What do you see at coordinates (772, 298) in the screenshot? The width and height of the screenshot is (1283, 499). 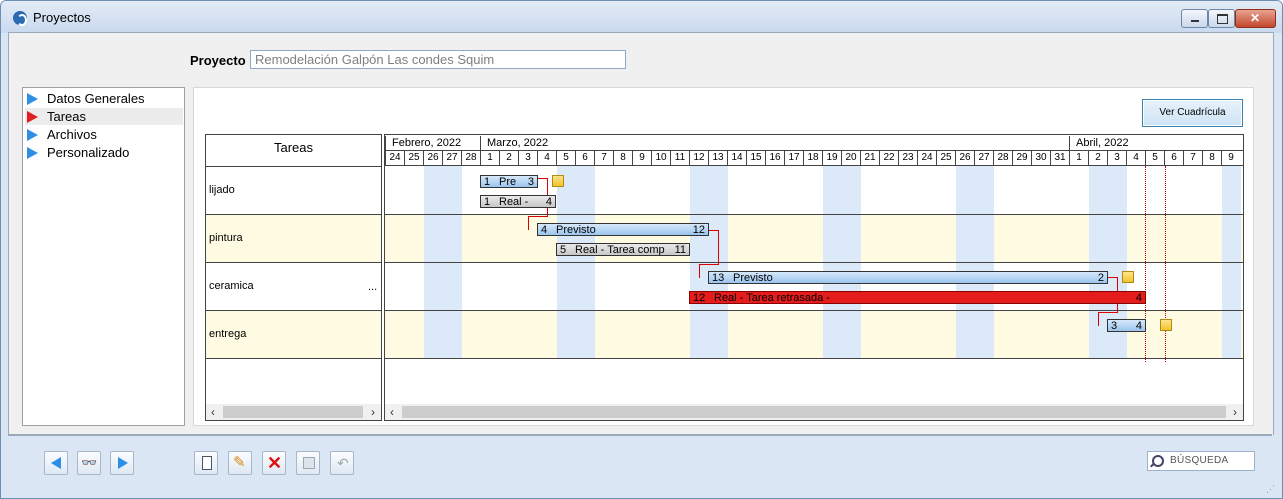 I see `bar-label: Real - Tarea retrasada -` at bounding box center [772, 298].